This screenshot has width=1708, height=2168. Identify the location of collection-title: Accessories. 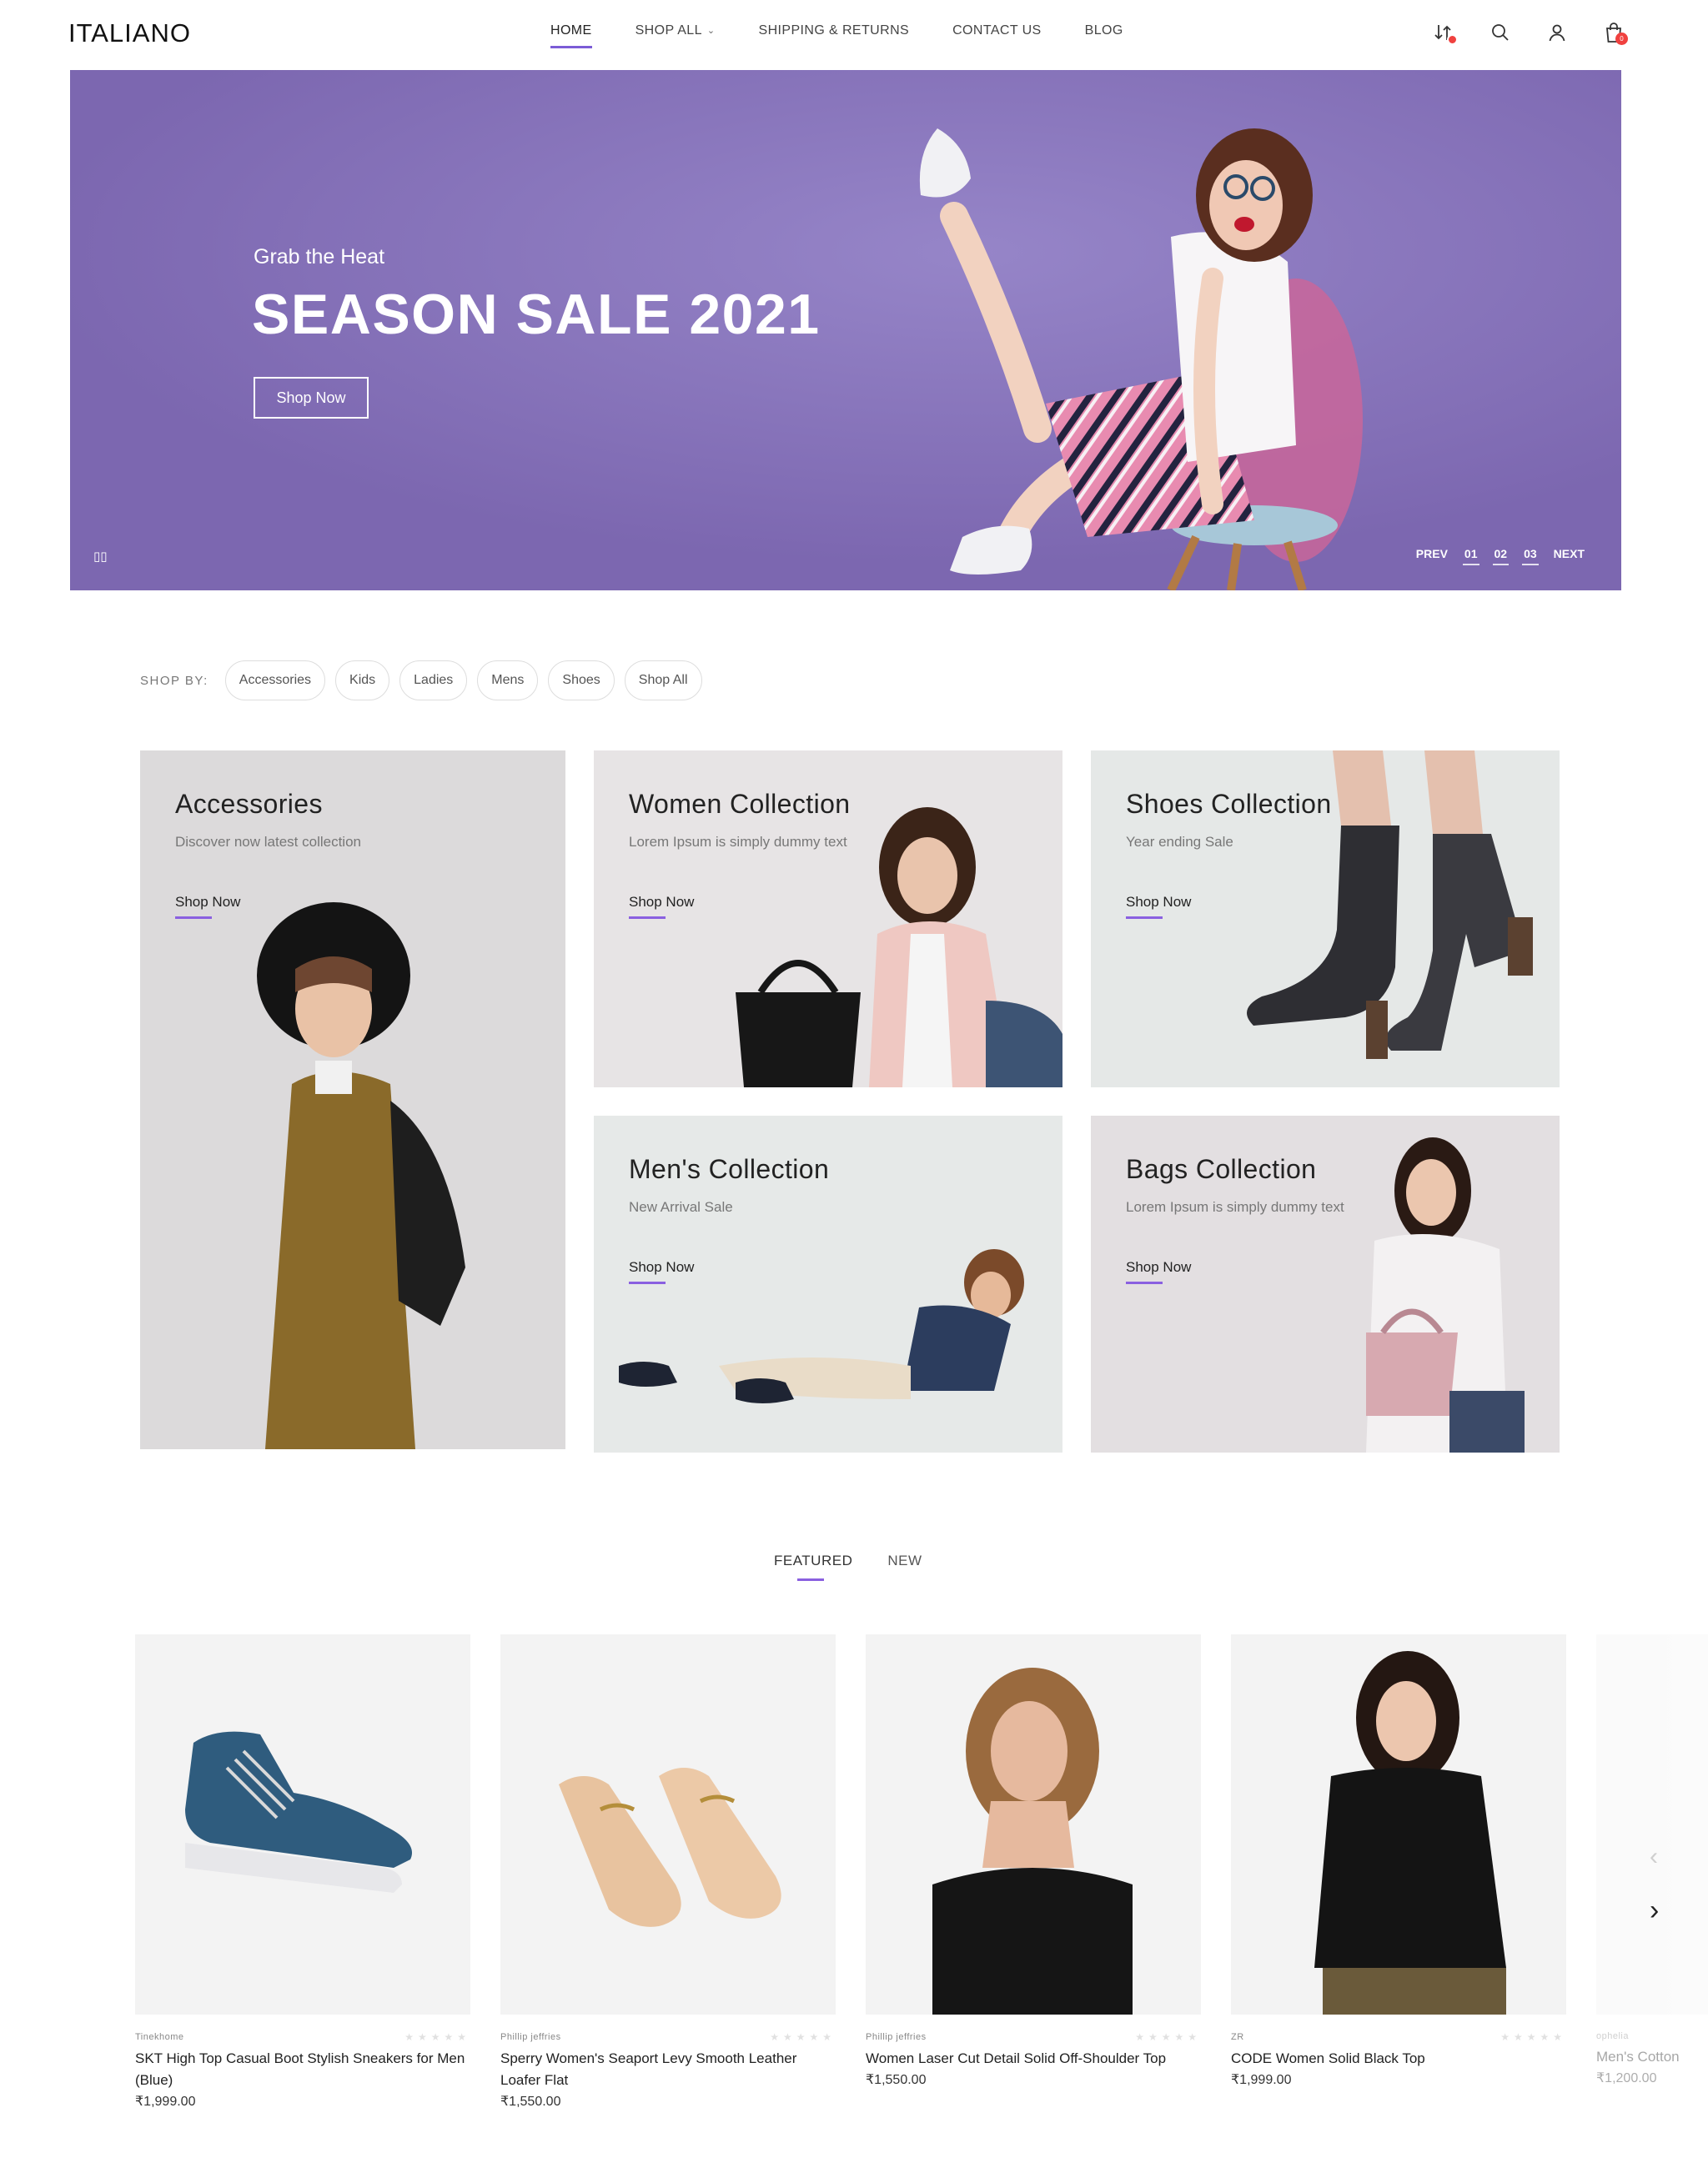
(249, 804).